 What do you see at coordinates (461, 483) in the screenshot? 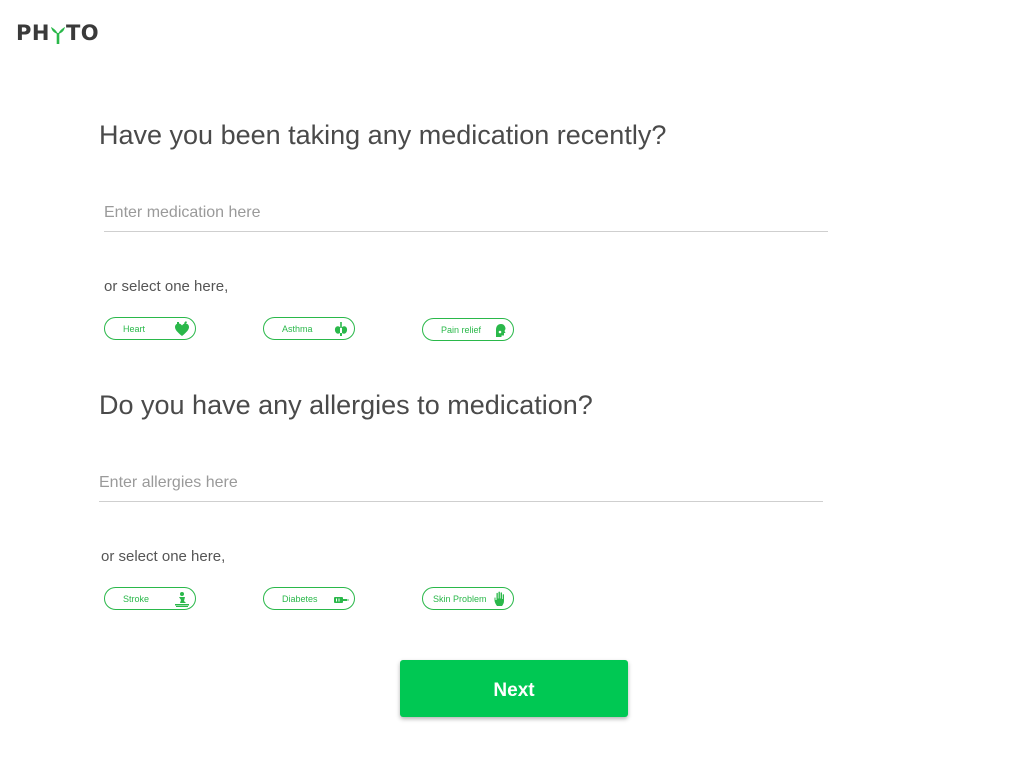
I see `allergies-input` at bounding box center [461, 483].